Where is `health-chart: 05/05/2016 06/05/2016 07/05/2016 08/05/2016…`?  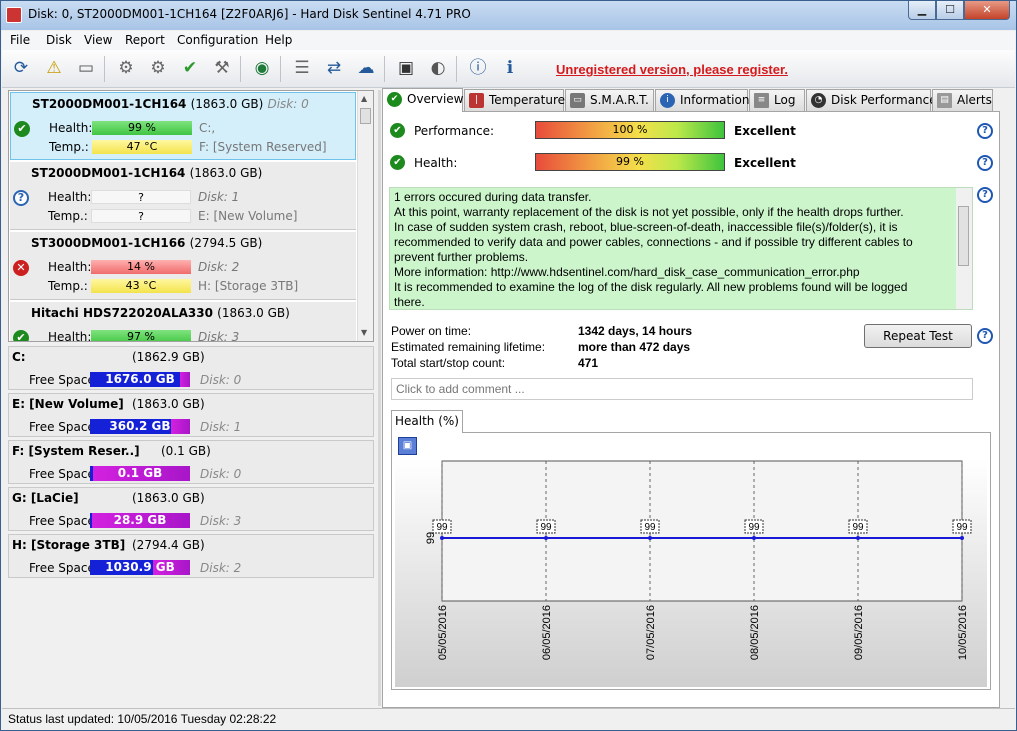
health-chart: 05/05/2016 06/05/2016 07/05/2016 08/05/2016… is located at coordinates (698, 560).